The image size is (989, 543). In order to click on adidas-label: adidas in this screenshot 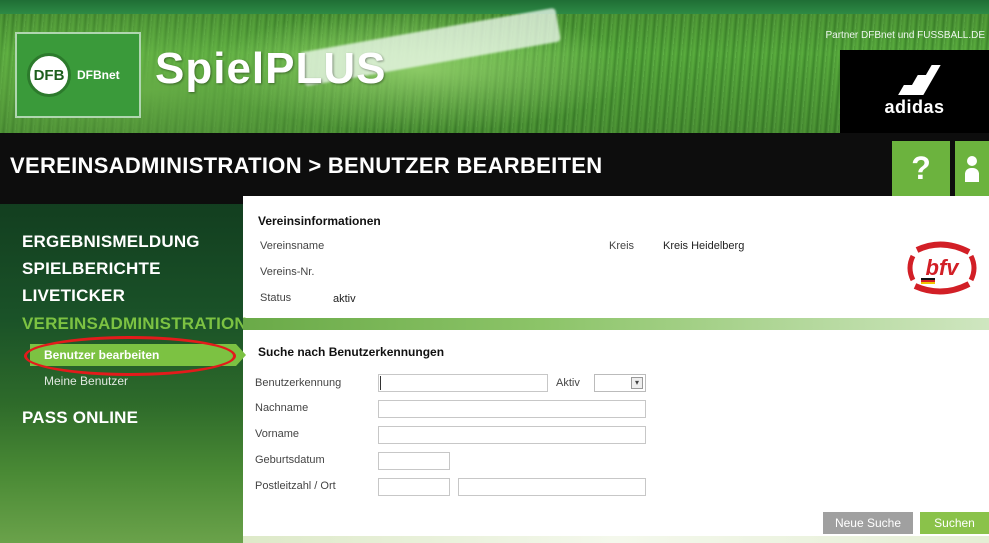, I will do `click(914, 107)`.